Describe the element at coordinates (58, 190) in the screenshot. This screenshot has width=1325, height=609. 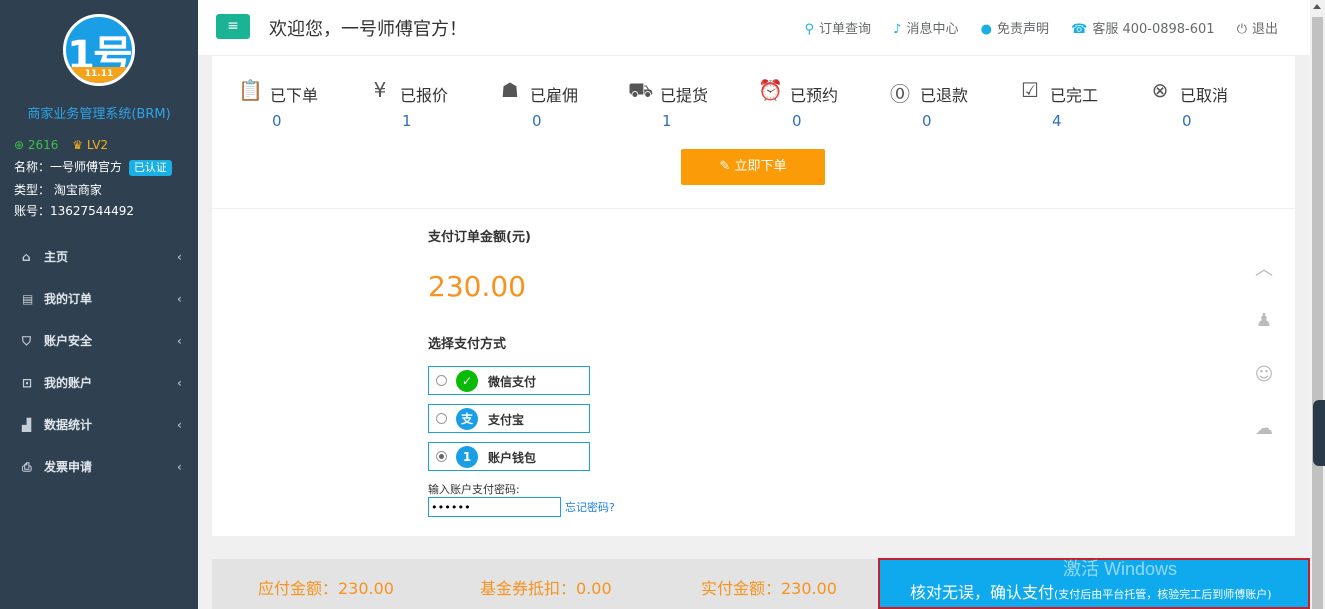
I see `user-type: 类型： 淘宝商家` at that location.